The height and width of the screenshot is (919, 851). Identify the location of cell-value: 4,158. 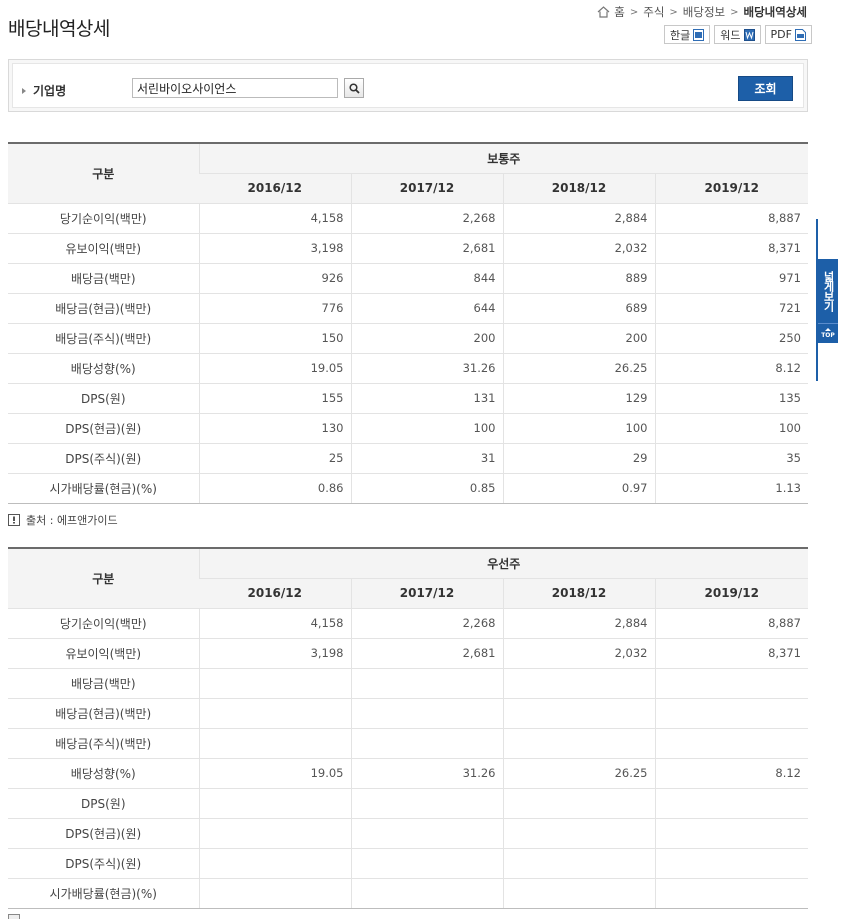
(274, 623).